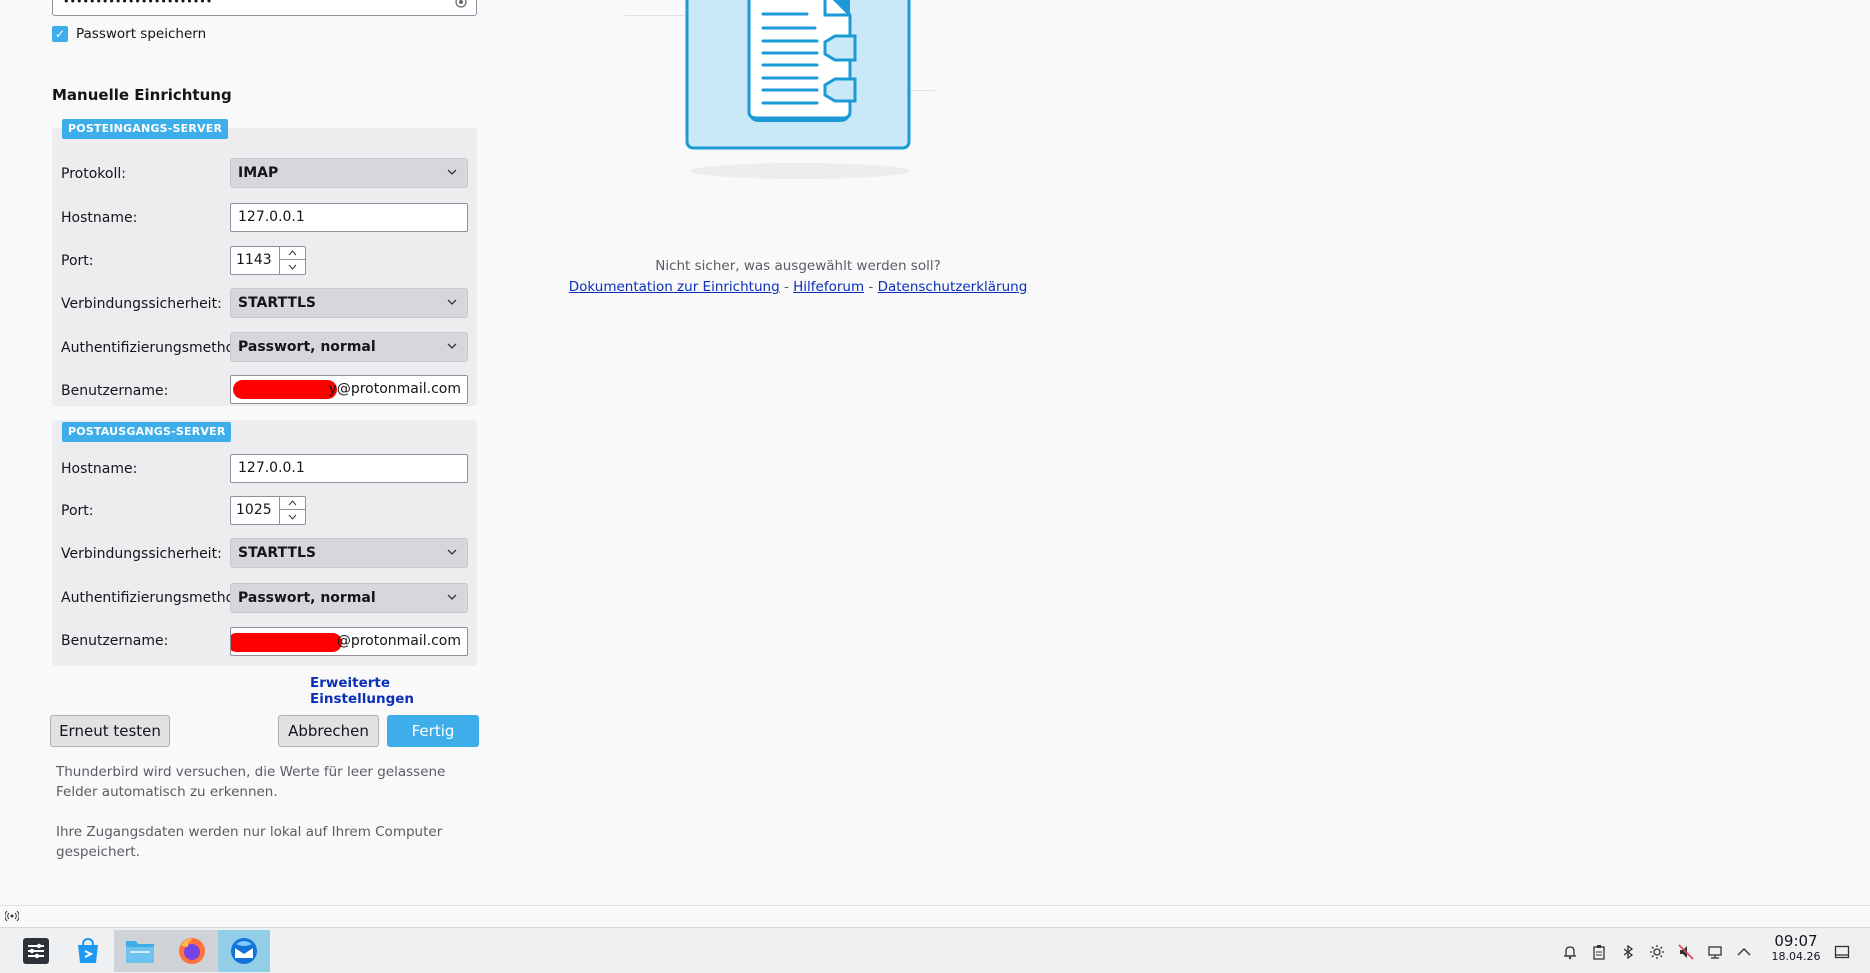 The height and width of the screenshot is (973, 1870). Describe the element at coordinates (307, 347) in the screenshot. I see `incoming-auth-value: Passwort, normal` at that location.